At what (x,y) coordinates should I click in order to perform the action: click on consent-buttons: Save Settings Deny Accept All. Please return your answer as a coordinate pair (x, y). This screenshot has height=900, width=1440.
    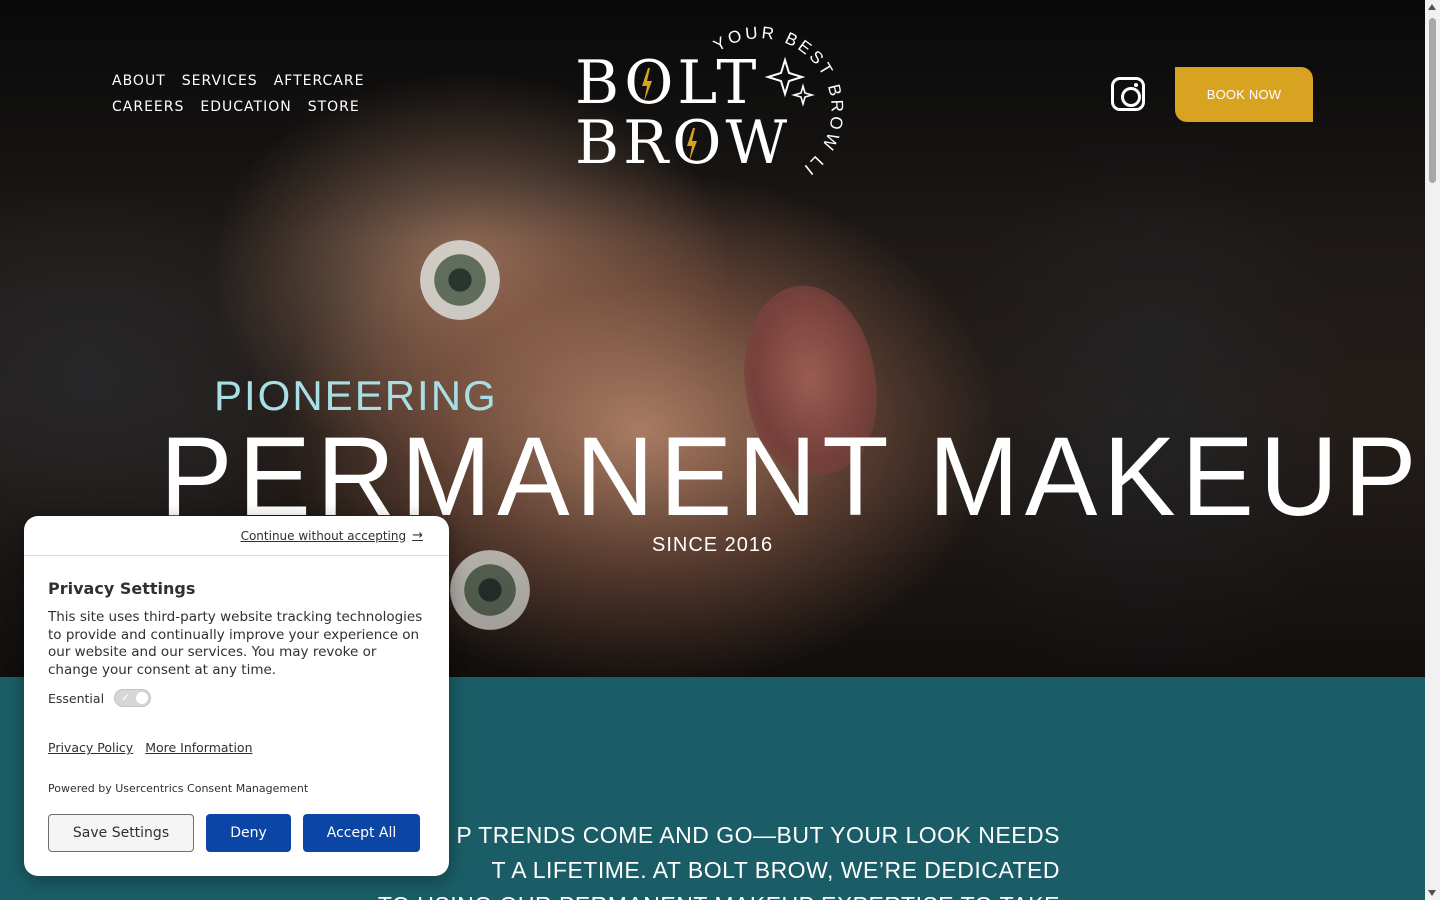
    Looking at the image, I should click on (234, 833).